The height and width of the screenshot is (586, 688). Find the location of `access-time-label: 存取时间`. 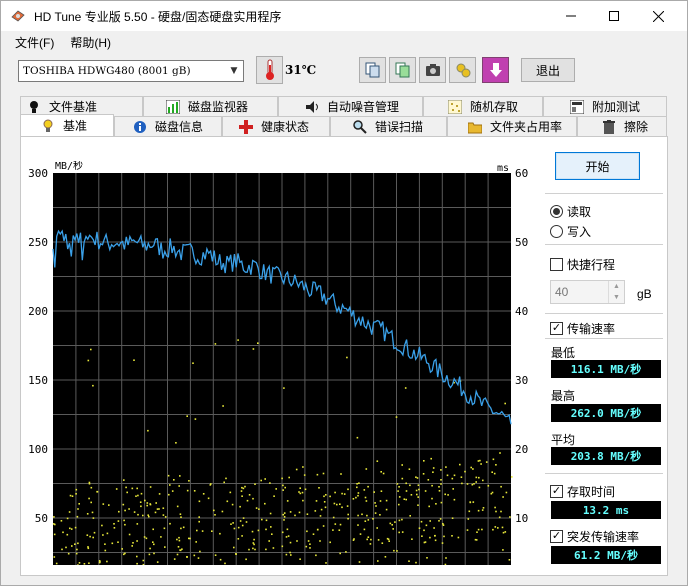

access-time-label: 存取时间 is located at coordinates (591, 492).